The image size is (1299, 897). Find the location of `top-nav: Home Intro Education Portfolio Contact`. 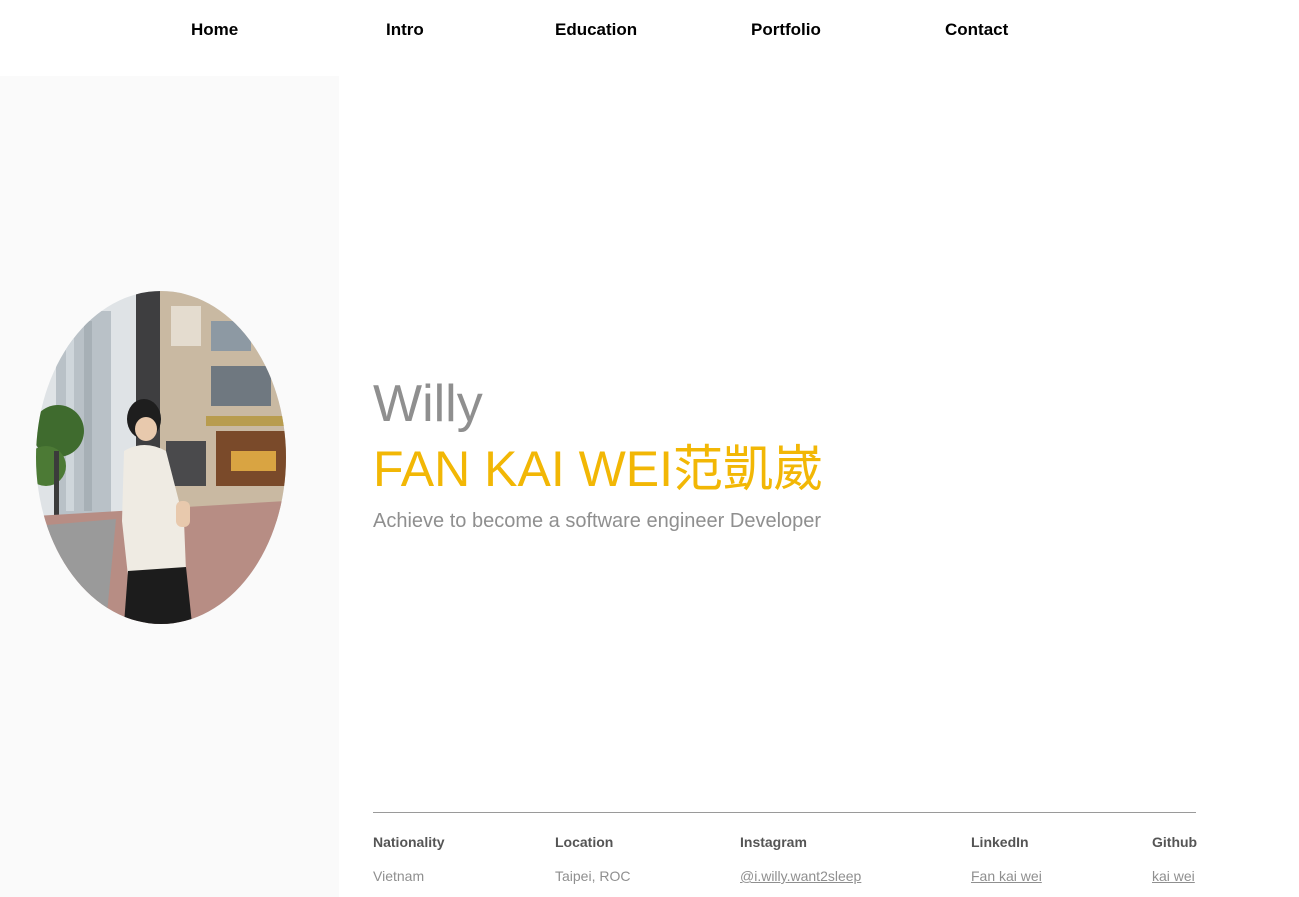

top-nav: Home Intro Education Portfolio Contact is located at coordinates (649, 38).